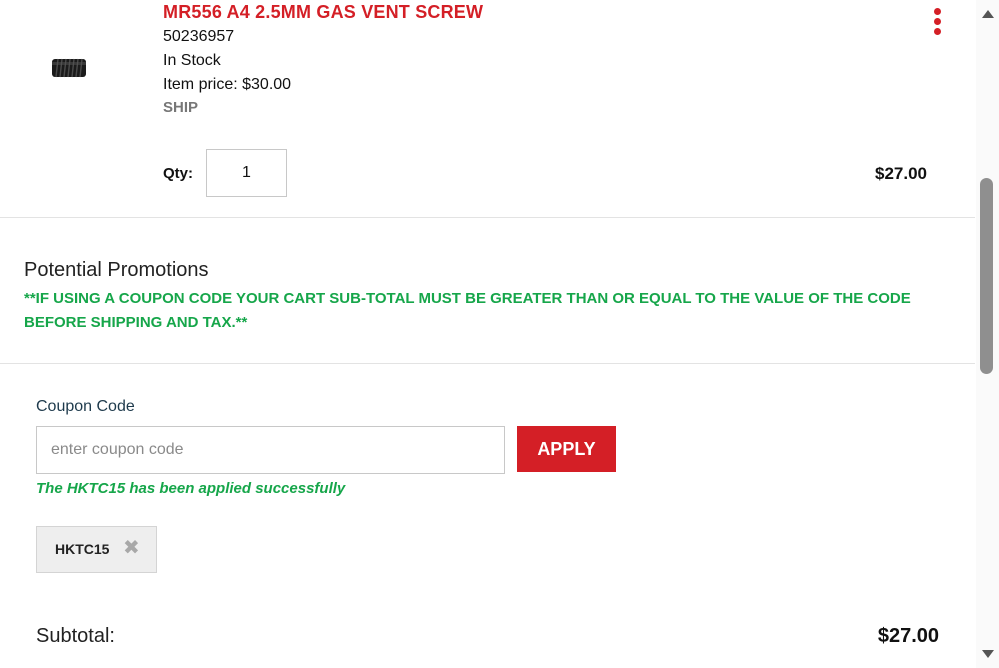 Image resolution: width=999 pixels, height=668 pixels. I want to click on kebab-menu-icon, so click(938, 22).